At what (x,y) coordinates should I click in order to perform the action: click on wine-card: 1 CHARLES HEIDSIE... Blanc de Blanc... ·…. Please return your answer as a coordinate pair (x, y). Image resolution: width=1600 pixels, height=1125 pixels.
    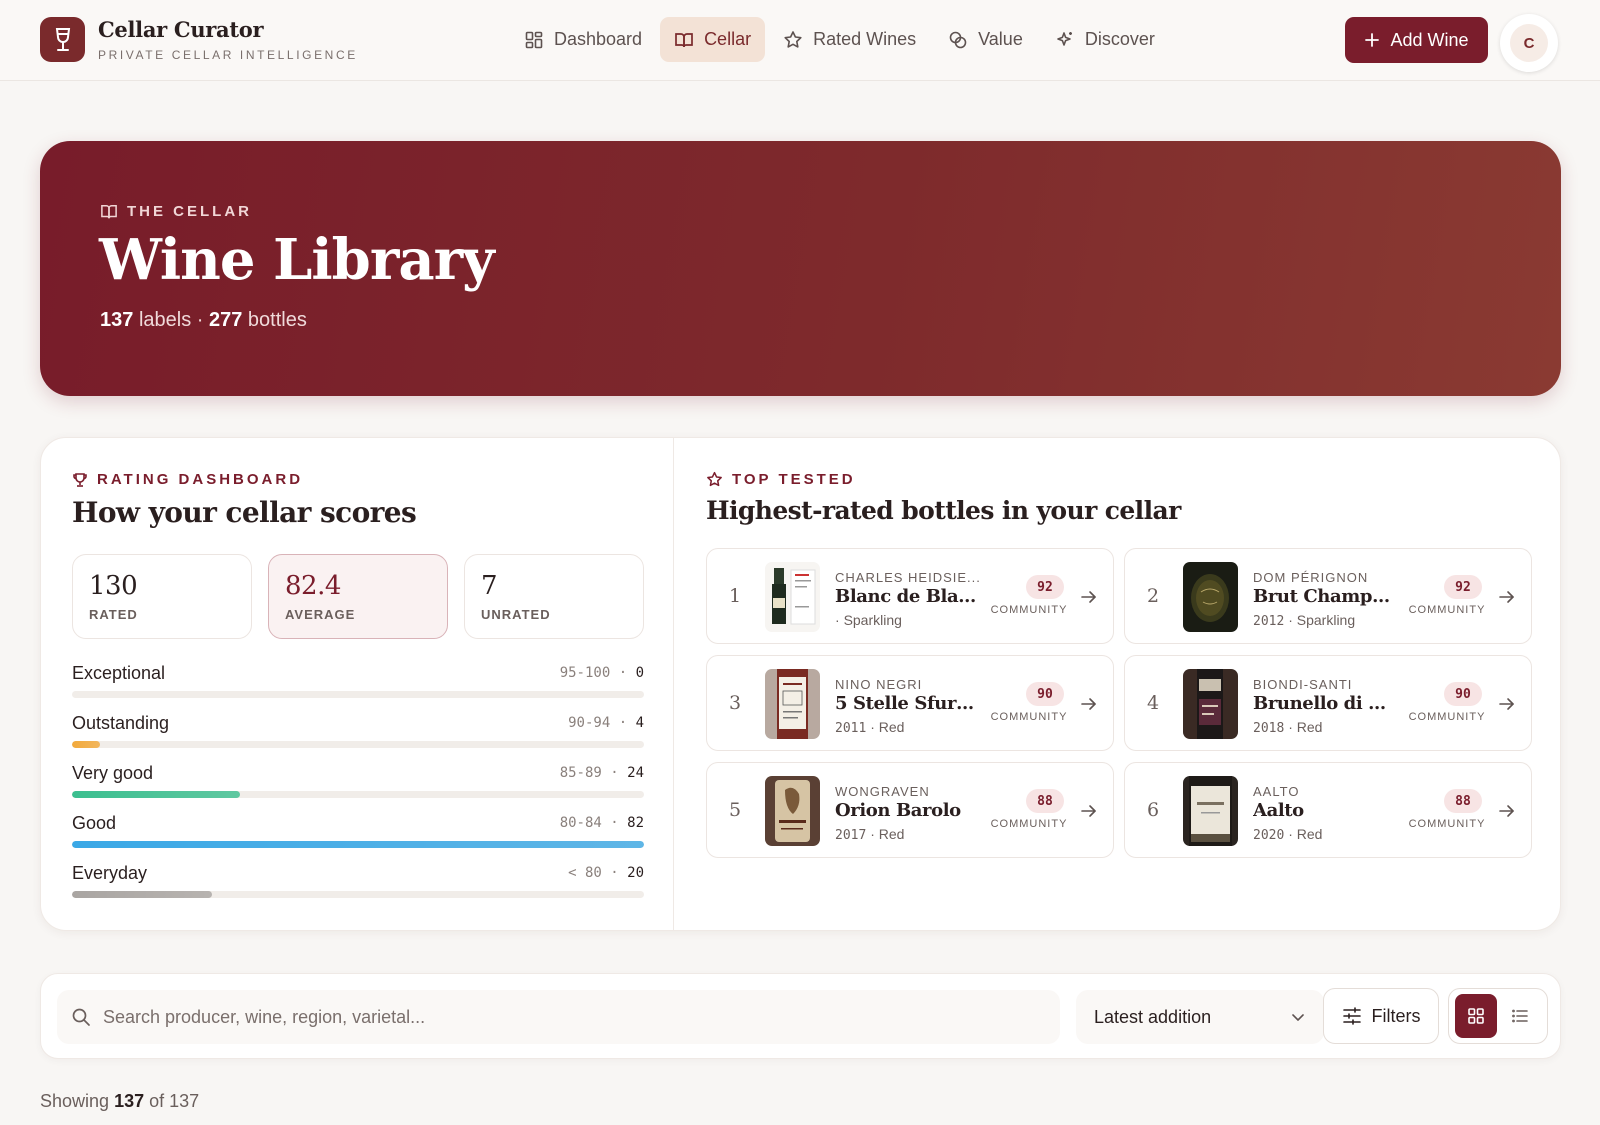
    Looking at the image, I should click on (910, 596).